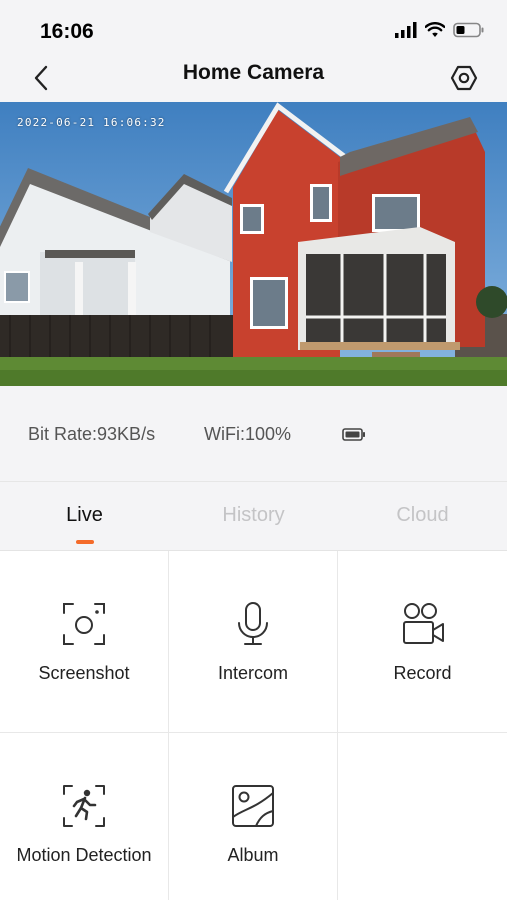 This screenshot has height=900, width=507. Describe the element at coordinates (253, 855) in the screenshot. I see `album-label: Album` at that location.